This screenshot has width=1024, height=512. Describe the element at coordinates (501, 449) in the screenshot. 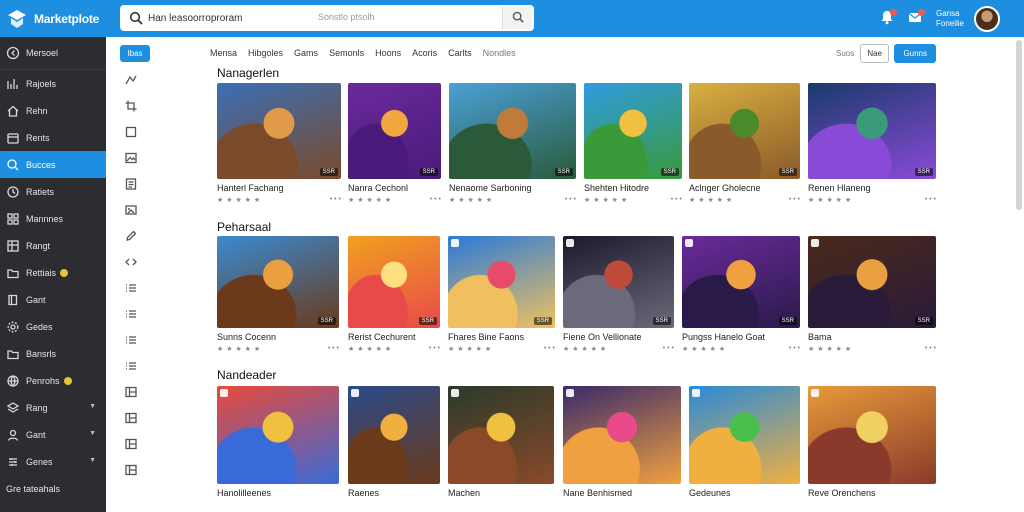

I see `game-card: Machen` at that location.